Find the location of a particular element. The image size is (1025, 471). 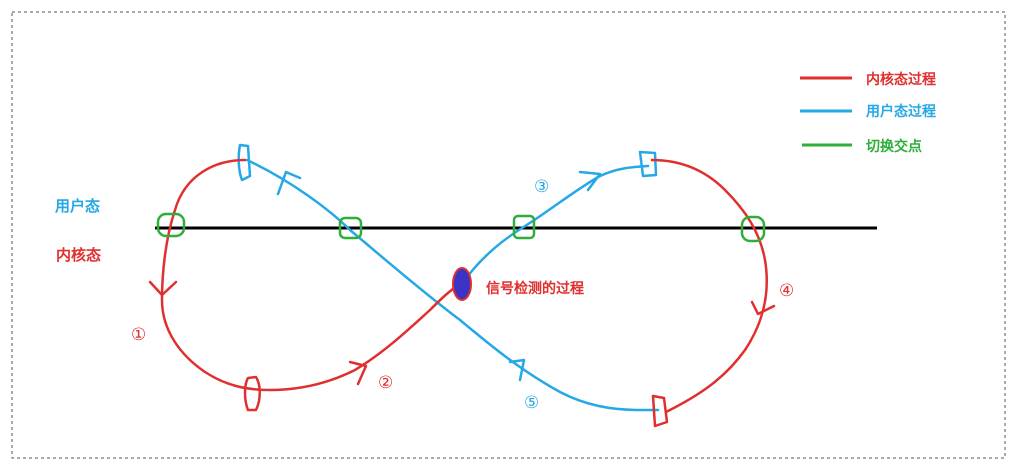

kernel-path-marker-bottom-right is located at coordinates (660, 411).